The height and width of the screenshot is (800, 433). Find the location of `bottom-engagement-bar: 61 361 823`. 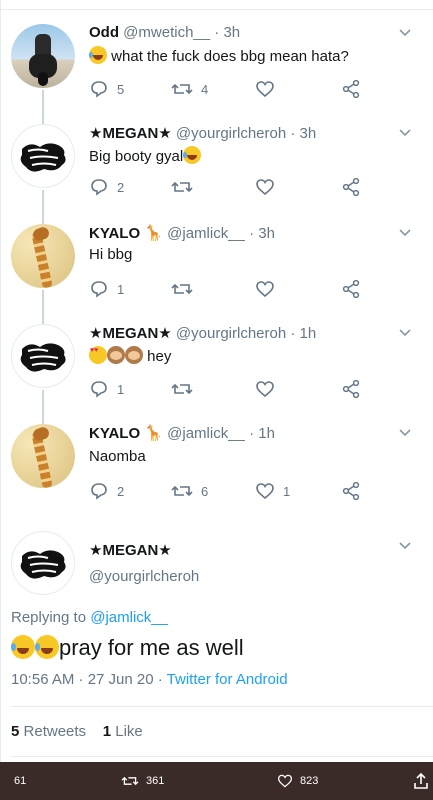

bottom-engagement-bar: 61 361 823 is located at coordinates (216, 781).